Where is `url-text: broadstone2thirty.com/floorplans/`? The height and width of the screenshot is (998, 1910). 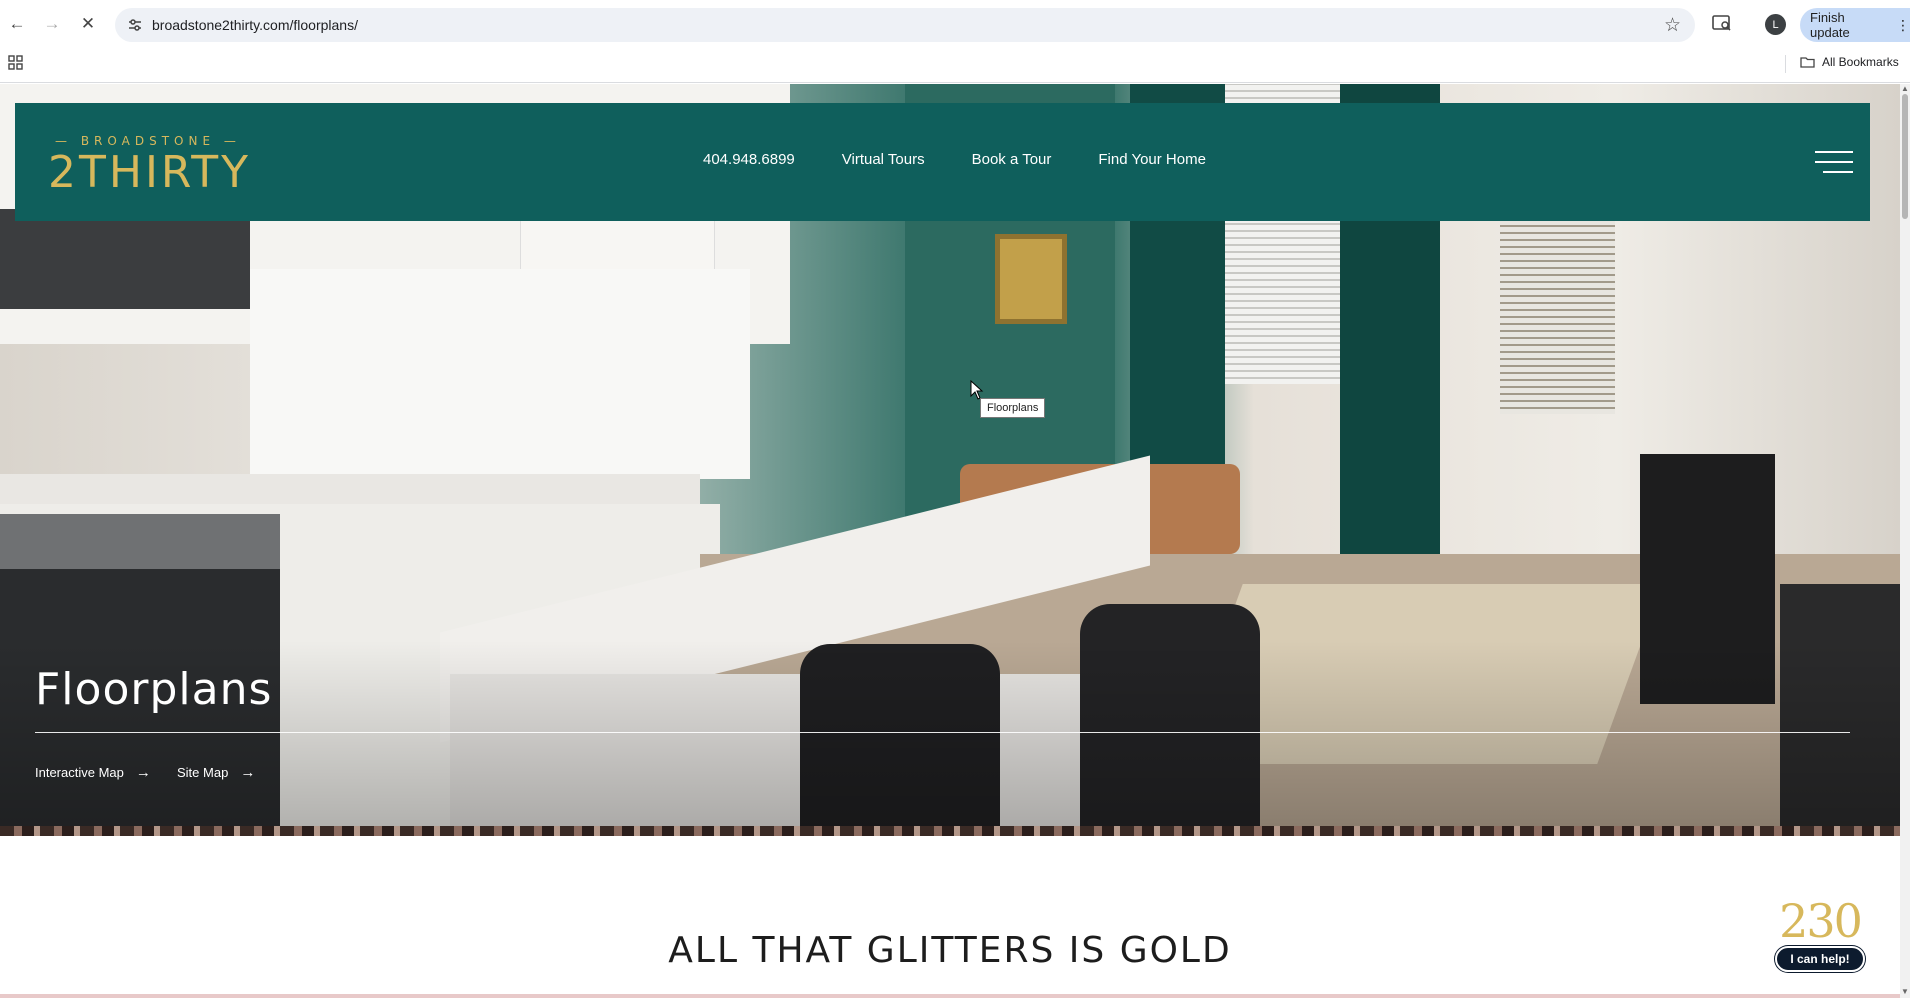
url-text: broadstone2thirty.com/floorplans/ is located at coordinates (255, 25).